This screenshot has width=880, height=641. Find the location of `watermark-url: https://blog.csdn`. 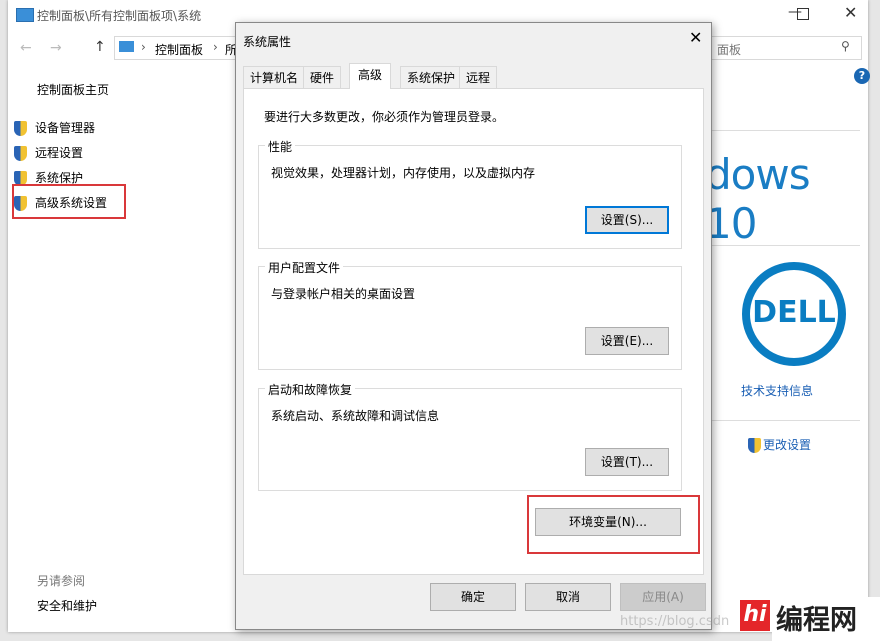

watermark-url: https://blog.csdn is located at coordinates (675, 621).